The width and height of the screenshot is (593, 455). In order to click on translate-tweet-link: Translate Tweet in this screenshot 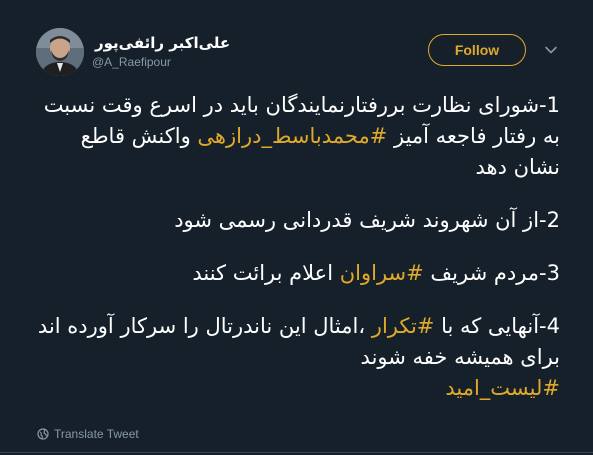, I will do `click(88, 434)`.